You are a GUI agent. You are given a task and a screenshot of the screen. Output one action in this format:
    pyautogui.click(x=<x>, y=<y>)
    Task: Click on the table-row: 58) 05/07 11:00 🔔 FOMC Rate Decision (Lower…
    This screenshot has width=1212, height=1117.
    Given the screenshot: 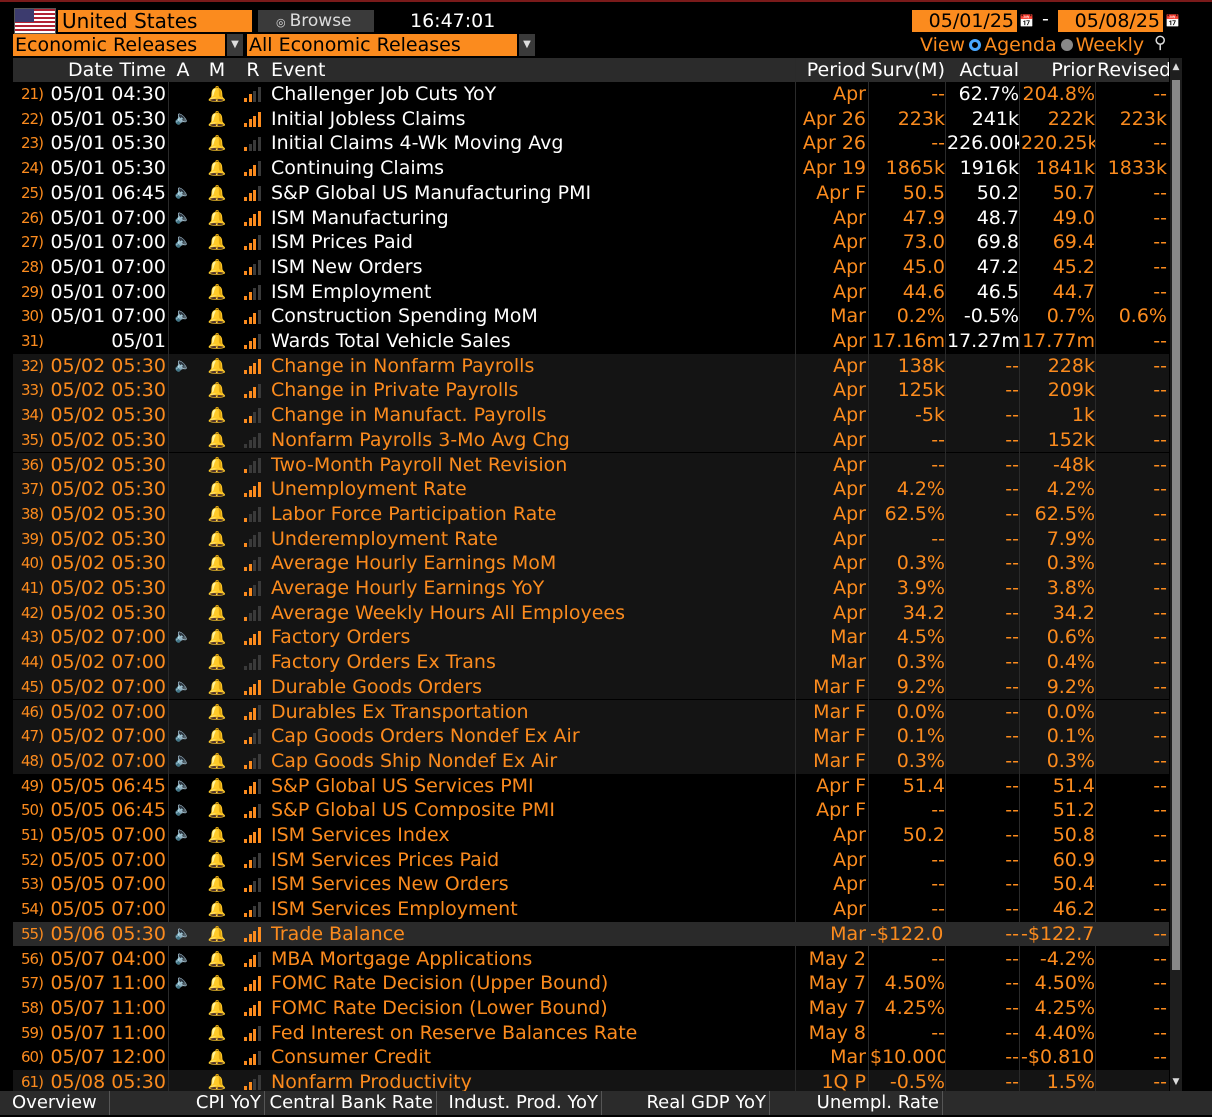 What is the action you would take?
    pyautogui.click(x=591, y=1008)
    